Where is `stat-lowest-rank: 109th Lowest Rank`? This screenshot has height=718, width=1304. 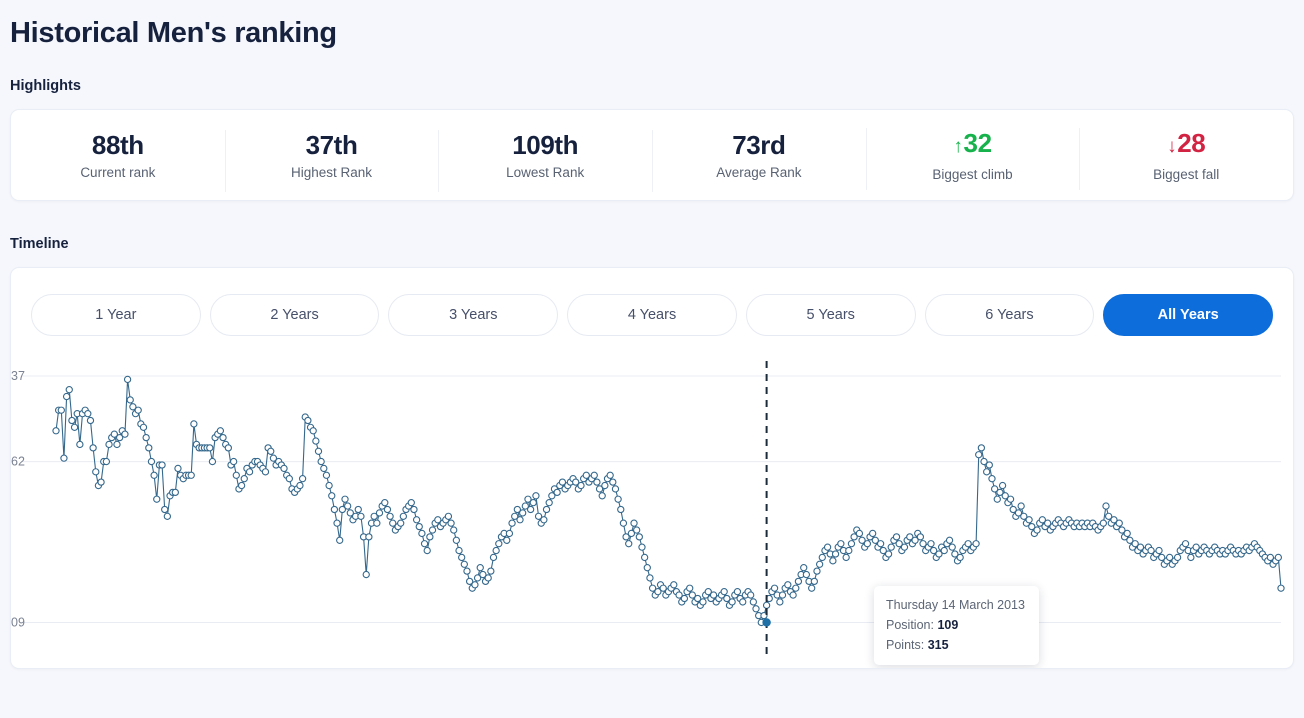
stat-lowest-rank: 109th Lowest Rank is located at coordinates (545, 159).